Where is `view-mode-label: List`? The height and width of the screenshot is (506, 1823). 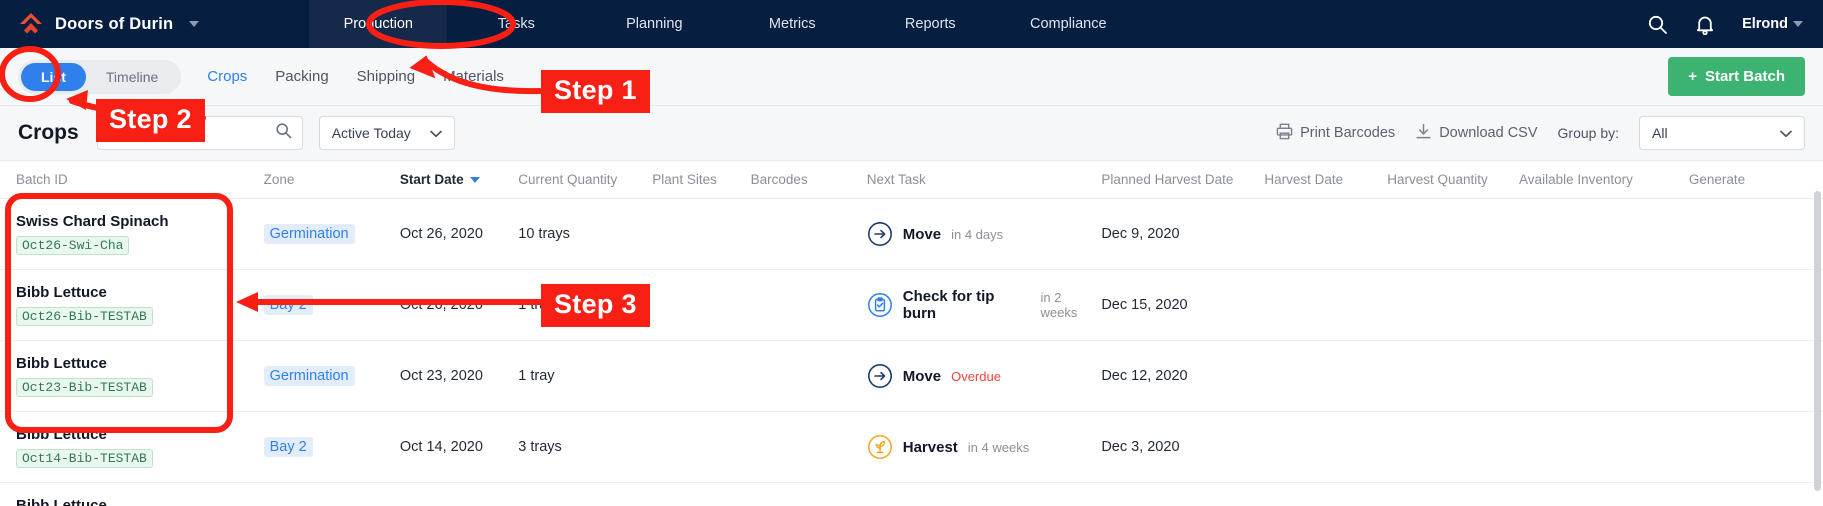 view-mode-label: List is located at coordinates (53, 76).